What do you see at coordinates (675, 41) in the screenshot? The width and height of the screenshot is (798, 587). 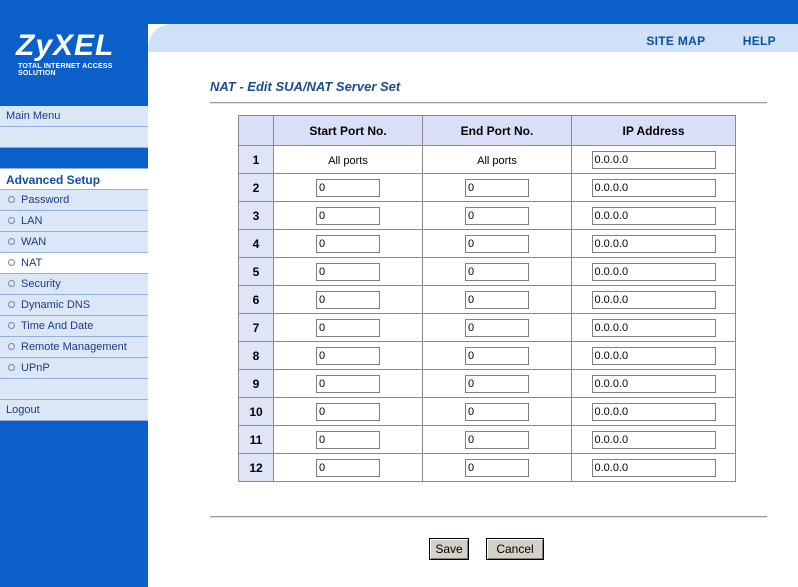 I see `site-map-link: SITE MAP` at bounding box center [675, 41].